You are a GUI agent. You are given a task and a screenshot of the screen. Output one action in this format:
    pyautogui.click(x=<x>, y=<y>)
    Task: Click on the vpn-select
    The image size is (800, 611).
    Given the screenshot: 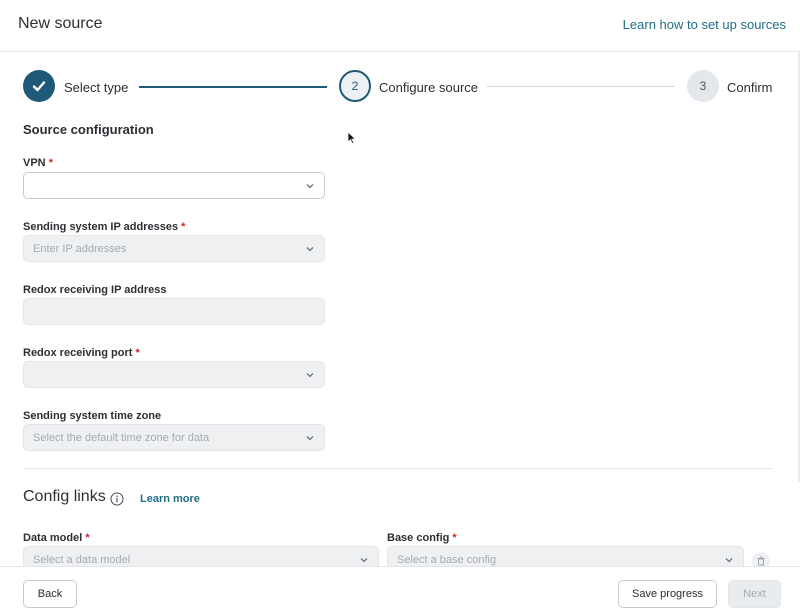 What is the action you would take?
    pyautogui.click(x=174, y=185)
    